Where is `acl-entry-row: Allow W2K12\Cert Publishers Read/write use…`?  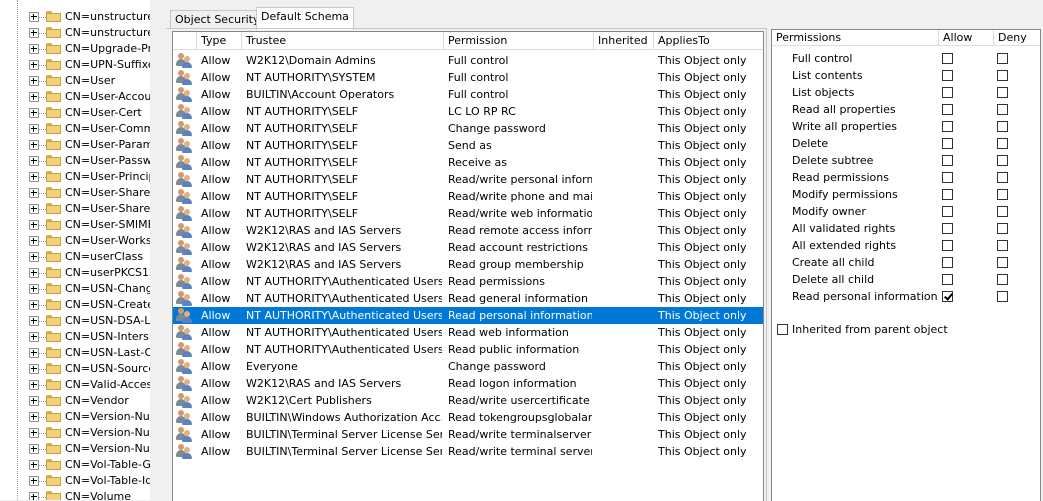 acl-entry-row: Allow W2K12\Cert Publishers Read/write use… is located at coordinates (468, 400).